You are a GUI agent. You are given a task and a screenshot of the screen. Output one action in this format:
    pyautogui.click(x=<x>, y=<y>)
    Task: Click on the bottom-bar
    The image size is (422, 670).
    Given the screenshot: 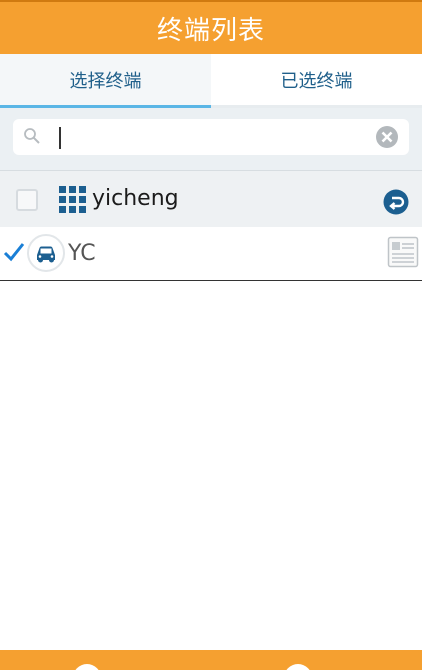 What is the action you would take?
    pyautogui.click(x=211, y=660)
    